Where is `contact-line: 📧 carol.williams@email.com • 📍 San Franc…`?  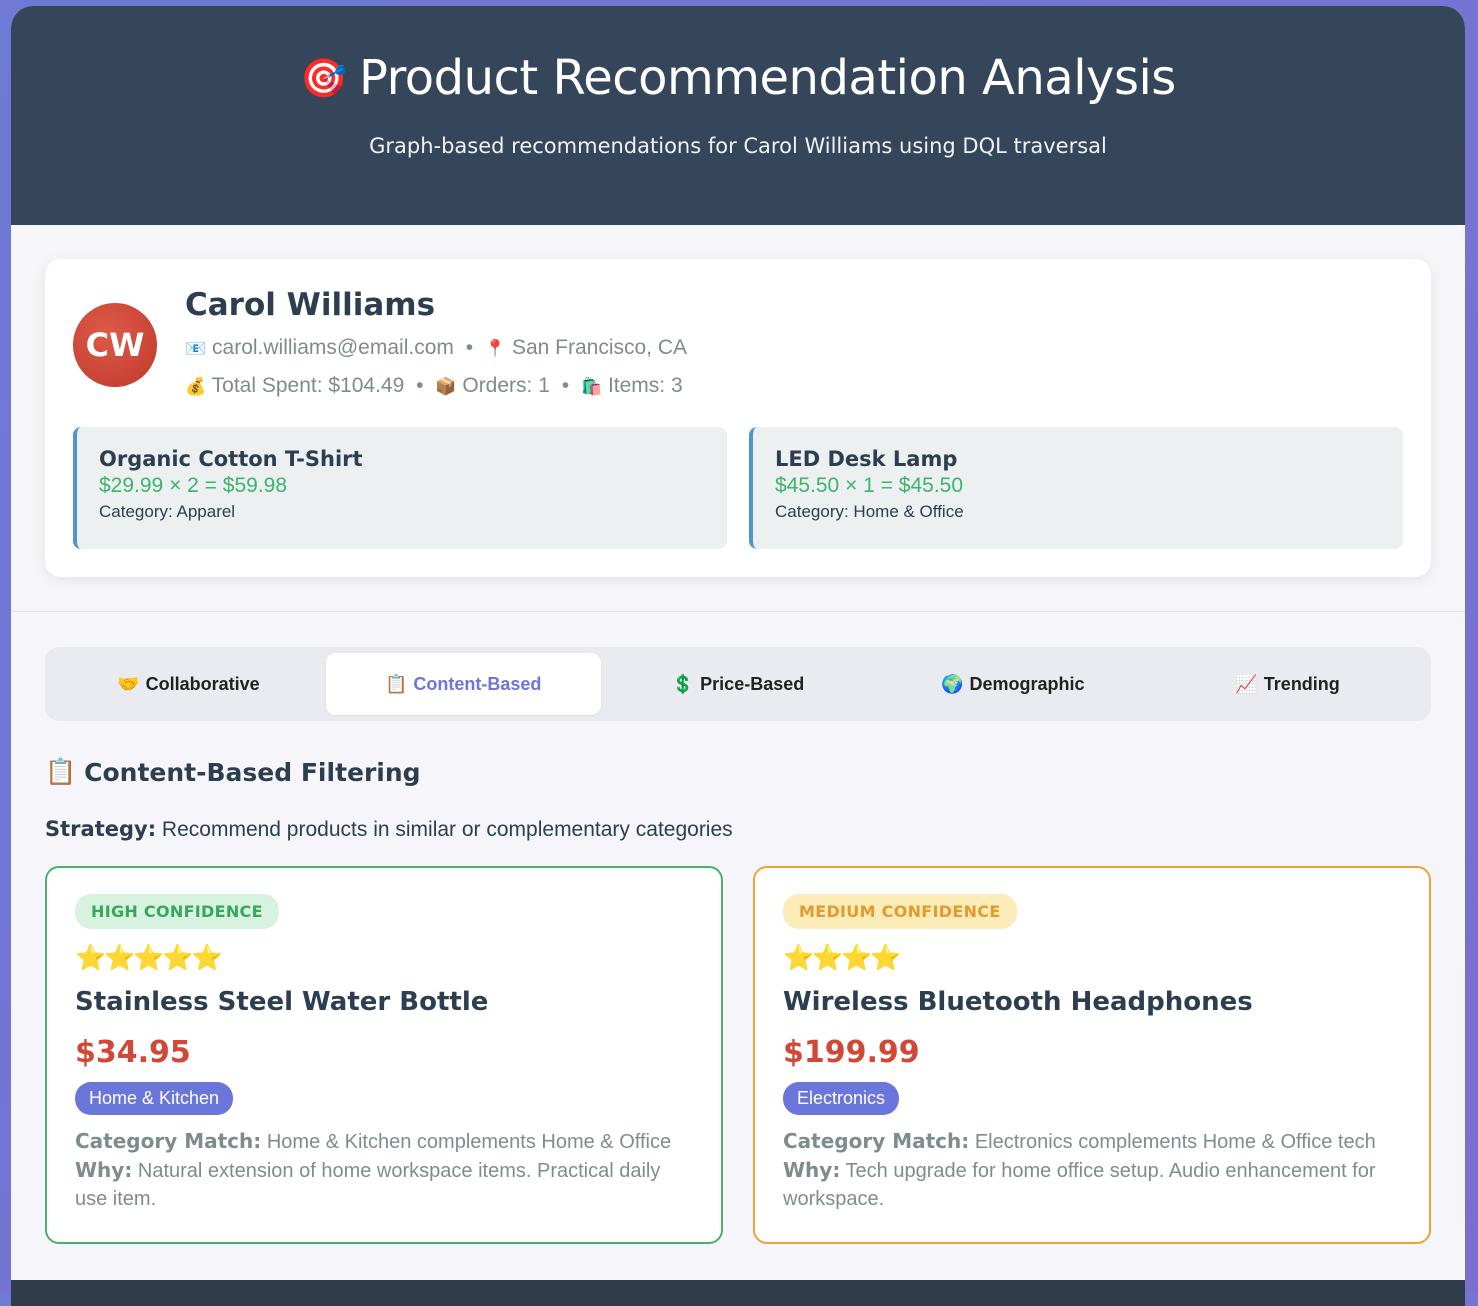 contact-line: 📧 carol.williams@email.com • 📍 San Franc… is located at coordinates (436, 348).